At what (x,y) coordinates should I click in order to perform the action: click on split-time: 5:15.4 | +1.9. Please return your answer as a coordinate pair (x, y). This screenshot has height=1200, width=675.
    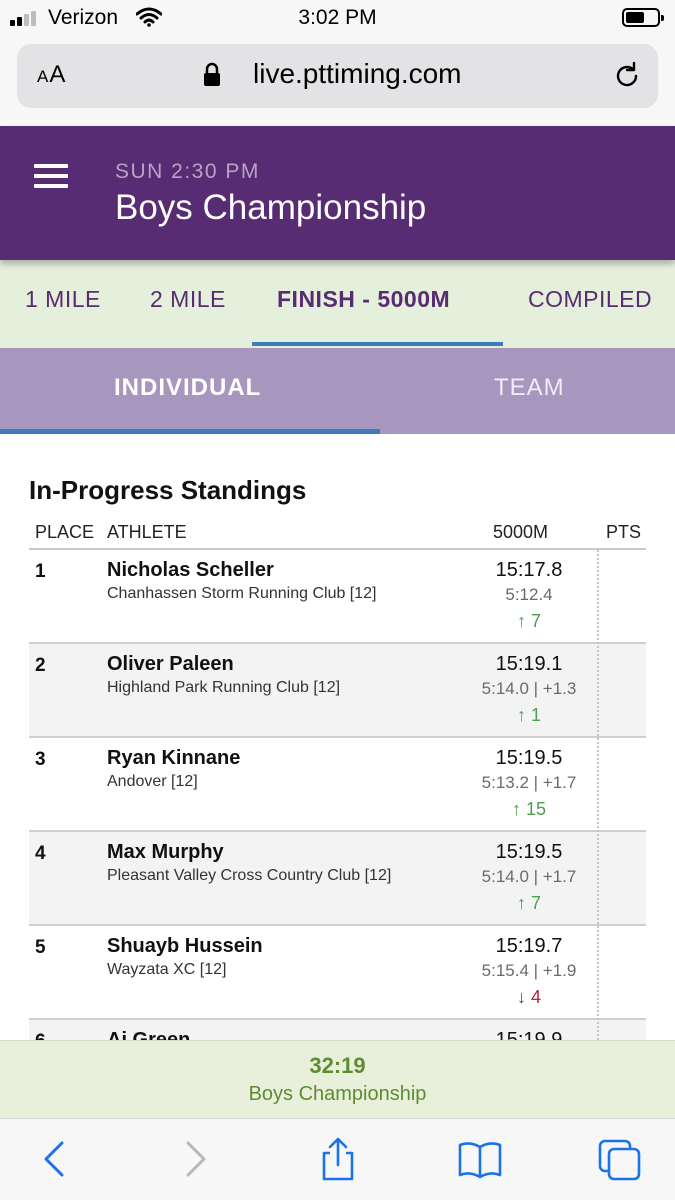
    Looking at the image, I should click on (529, 970).